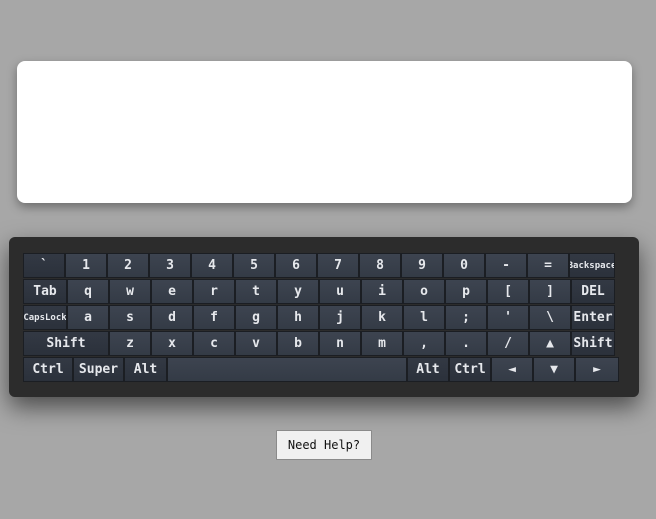 This screenshot has width=656, height=519. Describe the element at coordinates (48, 369) in the screenshot. I see `key-ctrl-left: Ctrl` at that location.